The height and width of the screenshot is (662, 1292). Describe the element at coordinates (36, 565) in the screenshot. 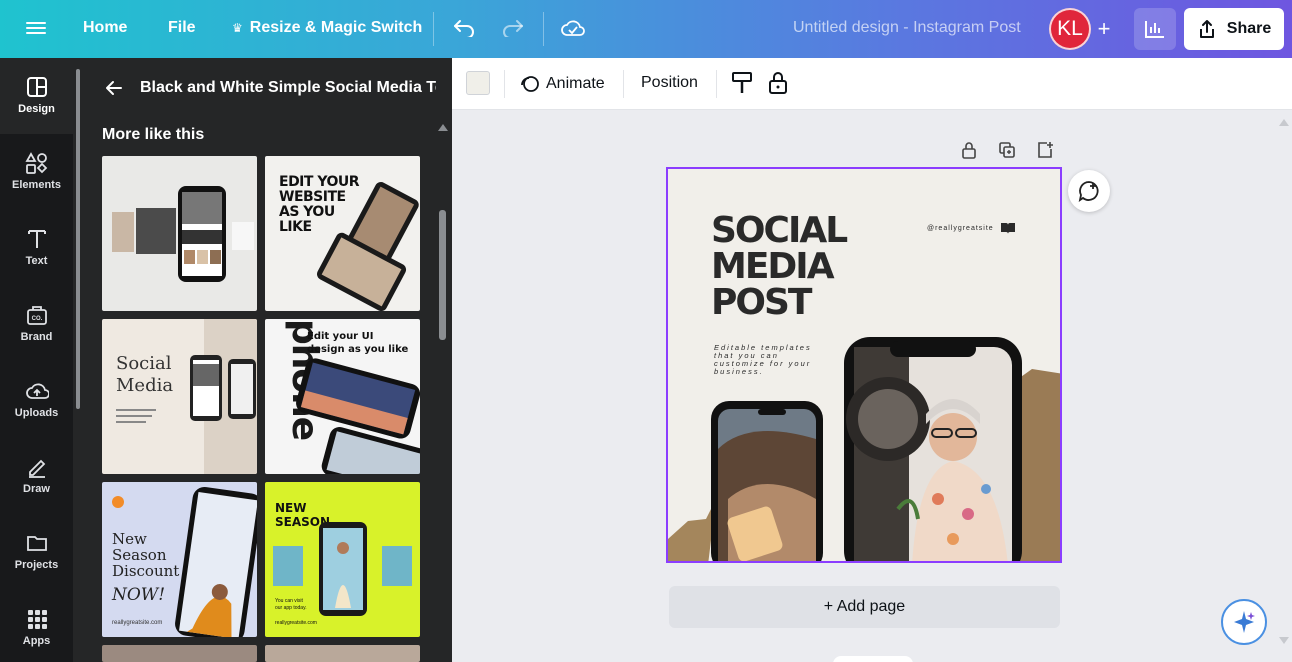

I see `rail-label: Projects` at that location.